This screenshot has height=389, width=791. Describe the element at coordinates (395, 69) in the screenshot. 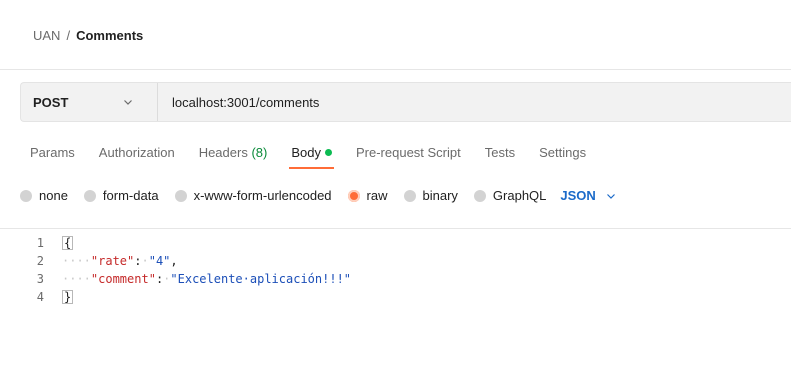

I see `header-divider` at that location.